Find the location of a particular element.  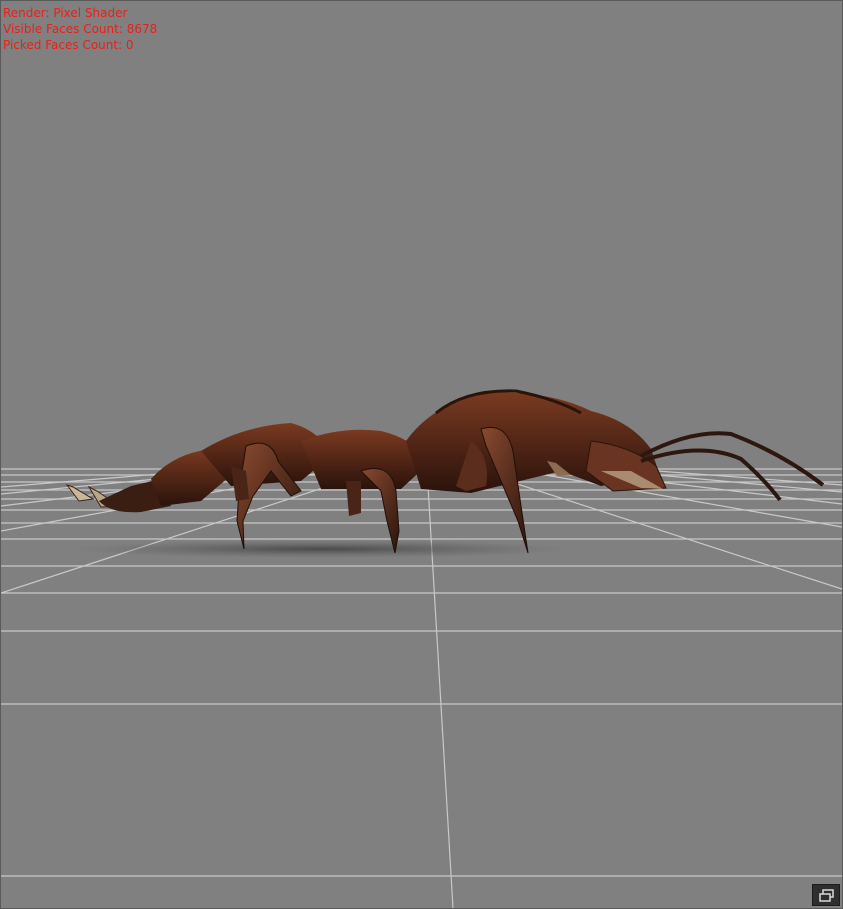

creature-shadow is located at coordinates (321, 549).